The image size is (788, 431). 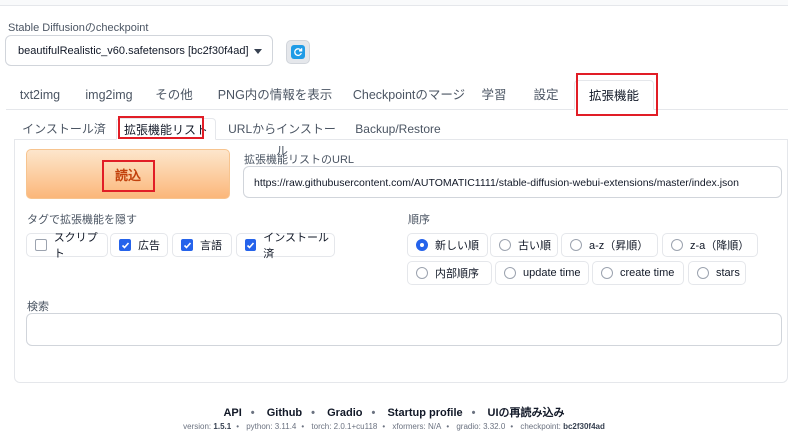 I want to click on hide-by-tag-label: タグで拡張機能を隠す, so click(x=82, y=220).